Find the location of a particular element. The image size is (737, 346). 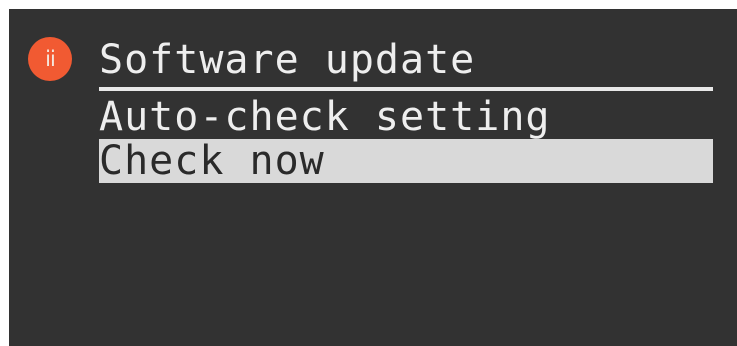

info-badge-label: ii is located at coordinates (50, 59).